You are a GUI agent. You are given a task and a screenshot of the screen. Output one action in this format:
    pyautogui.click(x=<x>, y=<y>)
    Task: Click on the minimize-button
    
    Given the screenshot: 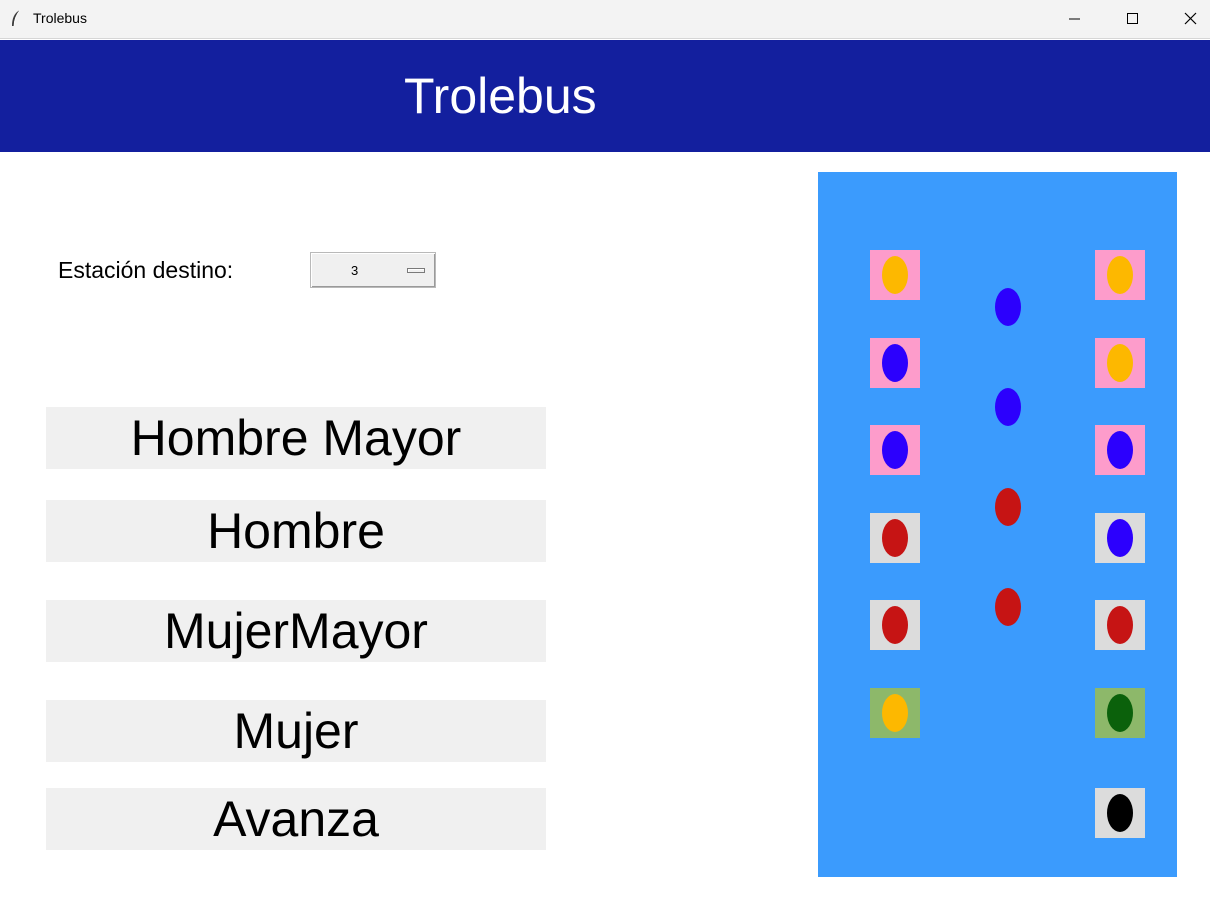 What is the action you would take?
    pyautogui.click(x=1074, y=19)
    